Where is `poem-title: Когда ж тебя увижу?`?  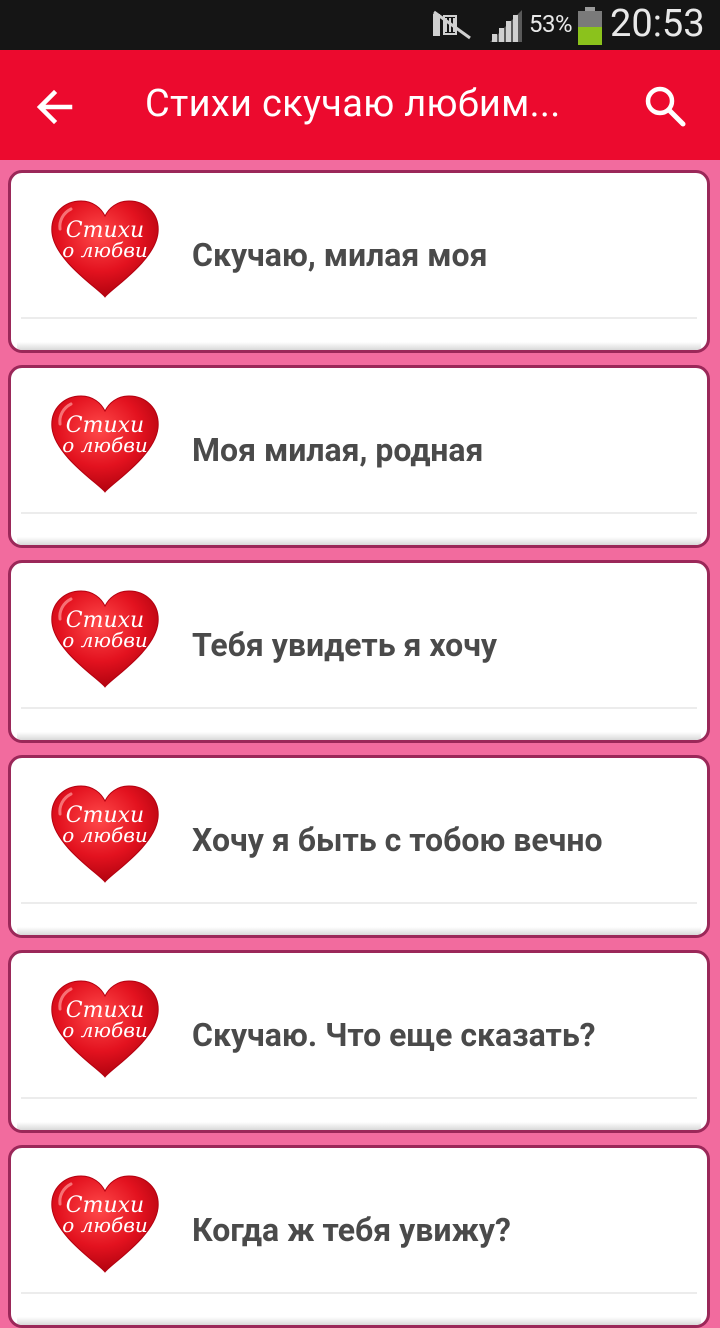
poem-title: Когда ж тебя увижу? is located at coordinates (351, 1230).